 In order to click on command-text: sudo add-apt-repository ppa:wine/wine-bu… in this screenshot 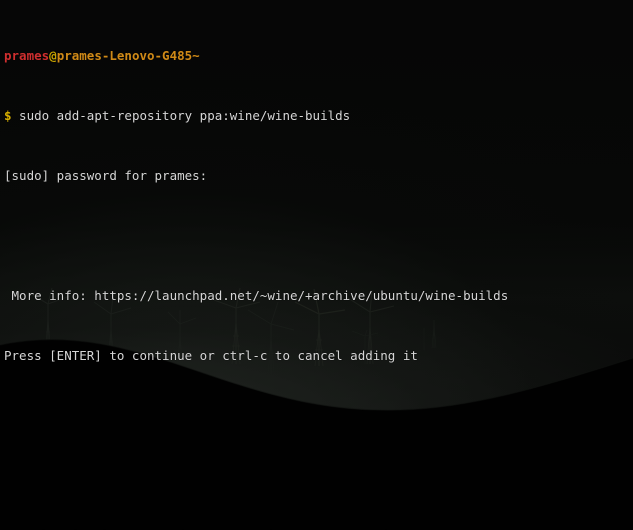, I will do `click(181, 115)`.